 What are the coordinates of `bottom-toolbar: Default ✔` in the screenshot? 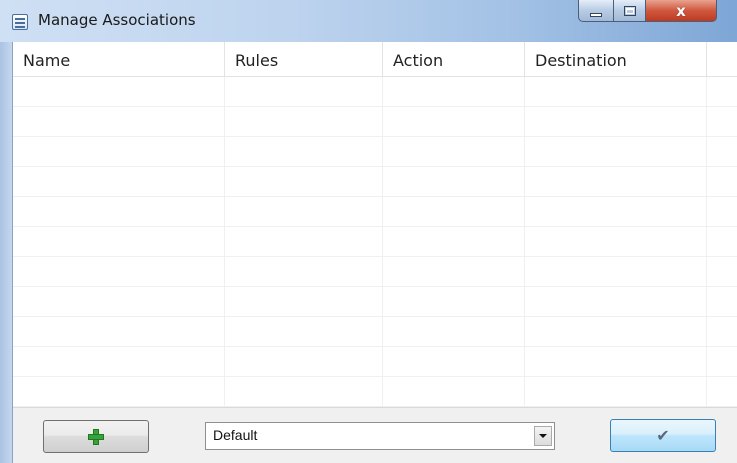 It's located at (375, 435).